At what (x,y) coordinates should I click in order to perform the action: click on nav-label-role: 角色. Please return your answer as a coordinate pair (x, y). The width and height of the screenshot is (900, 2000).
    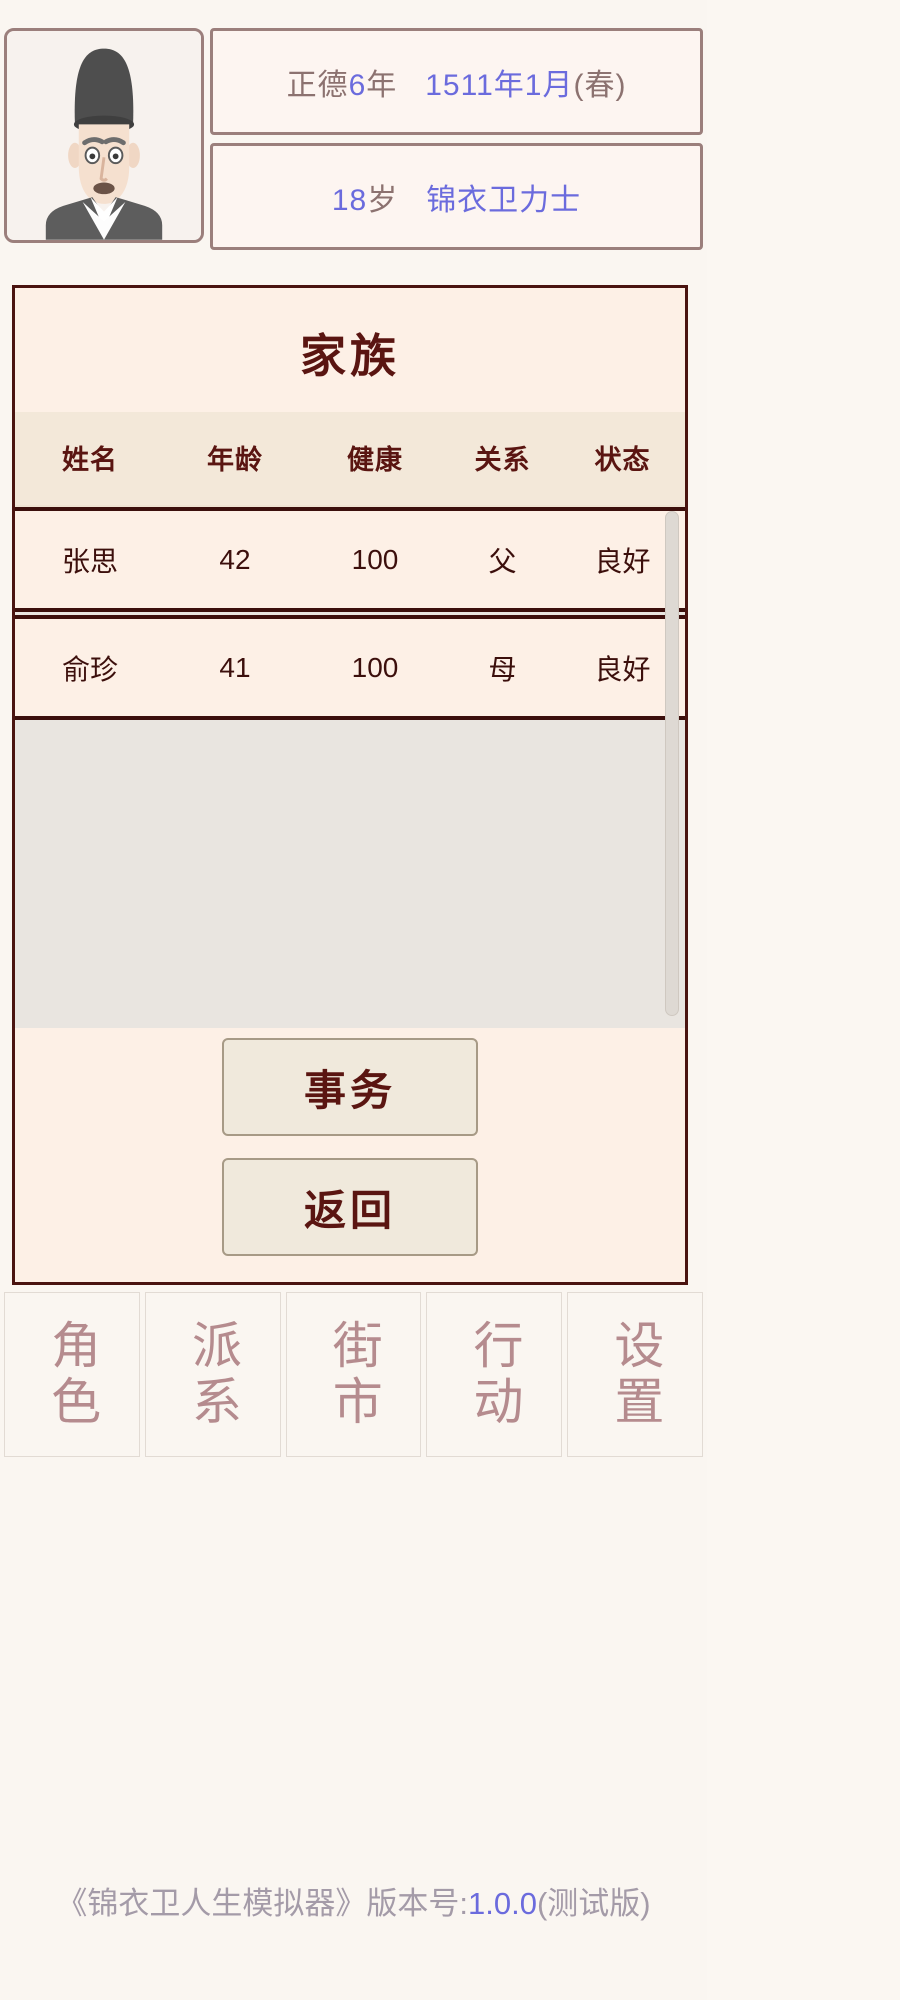
    Looking at the image, I should click on (72, 1374).